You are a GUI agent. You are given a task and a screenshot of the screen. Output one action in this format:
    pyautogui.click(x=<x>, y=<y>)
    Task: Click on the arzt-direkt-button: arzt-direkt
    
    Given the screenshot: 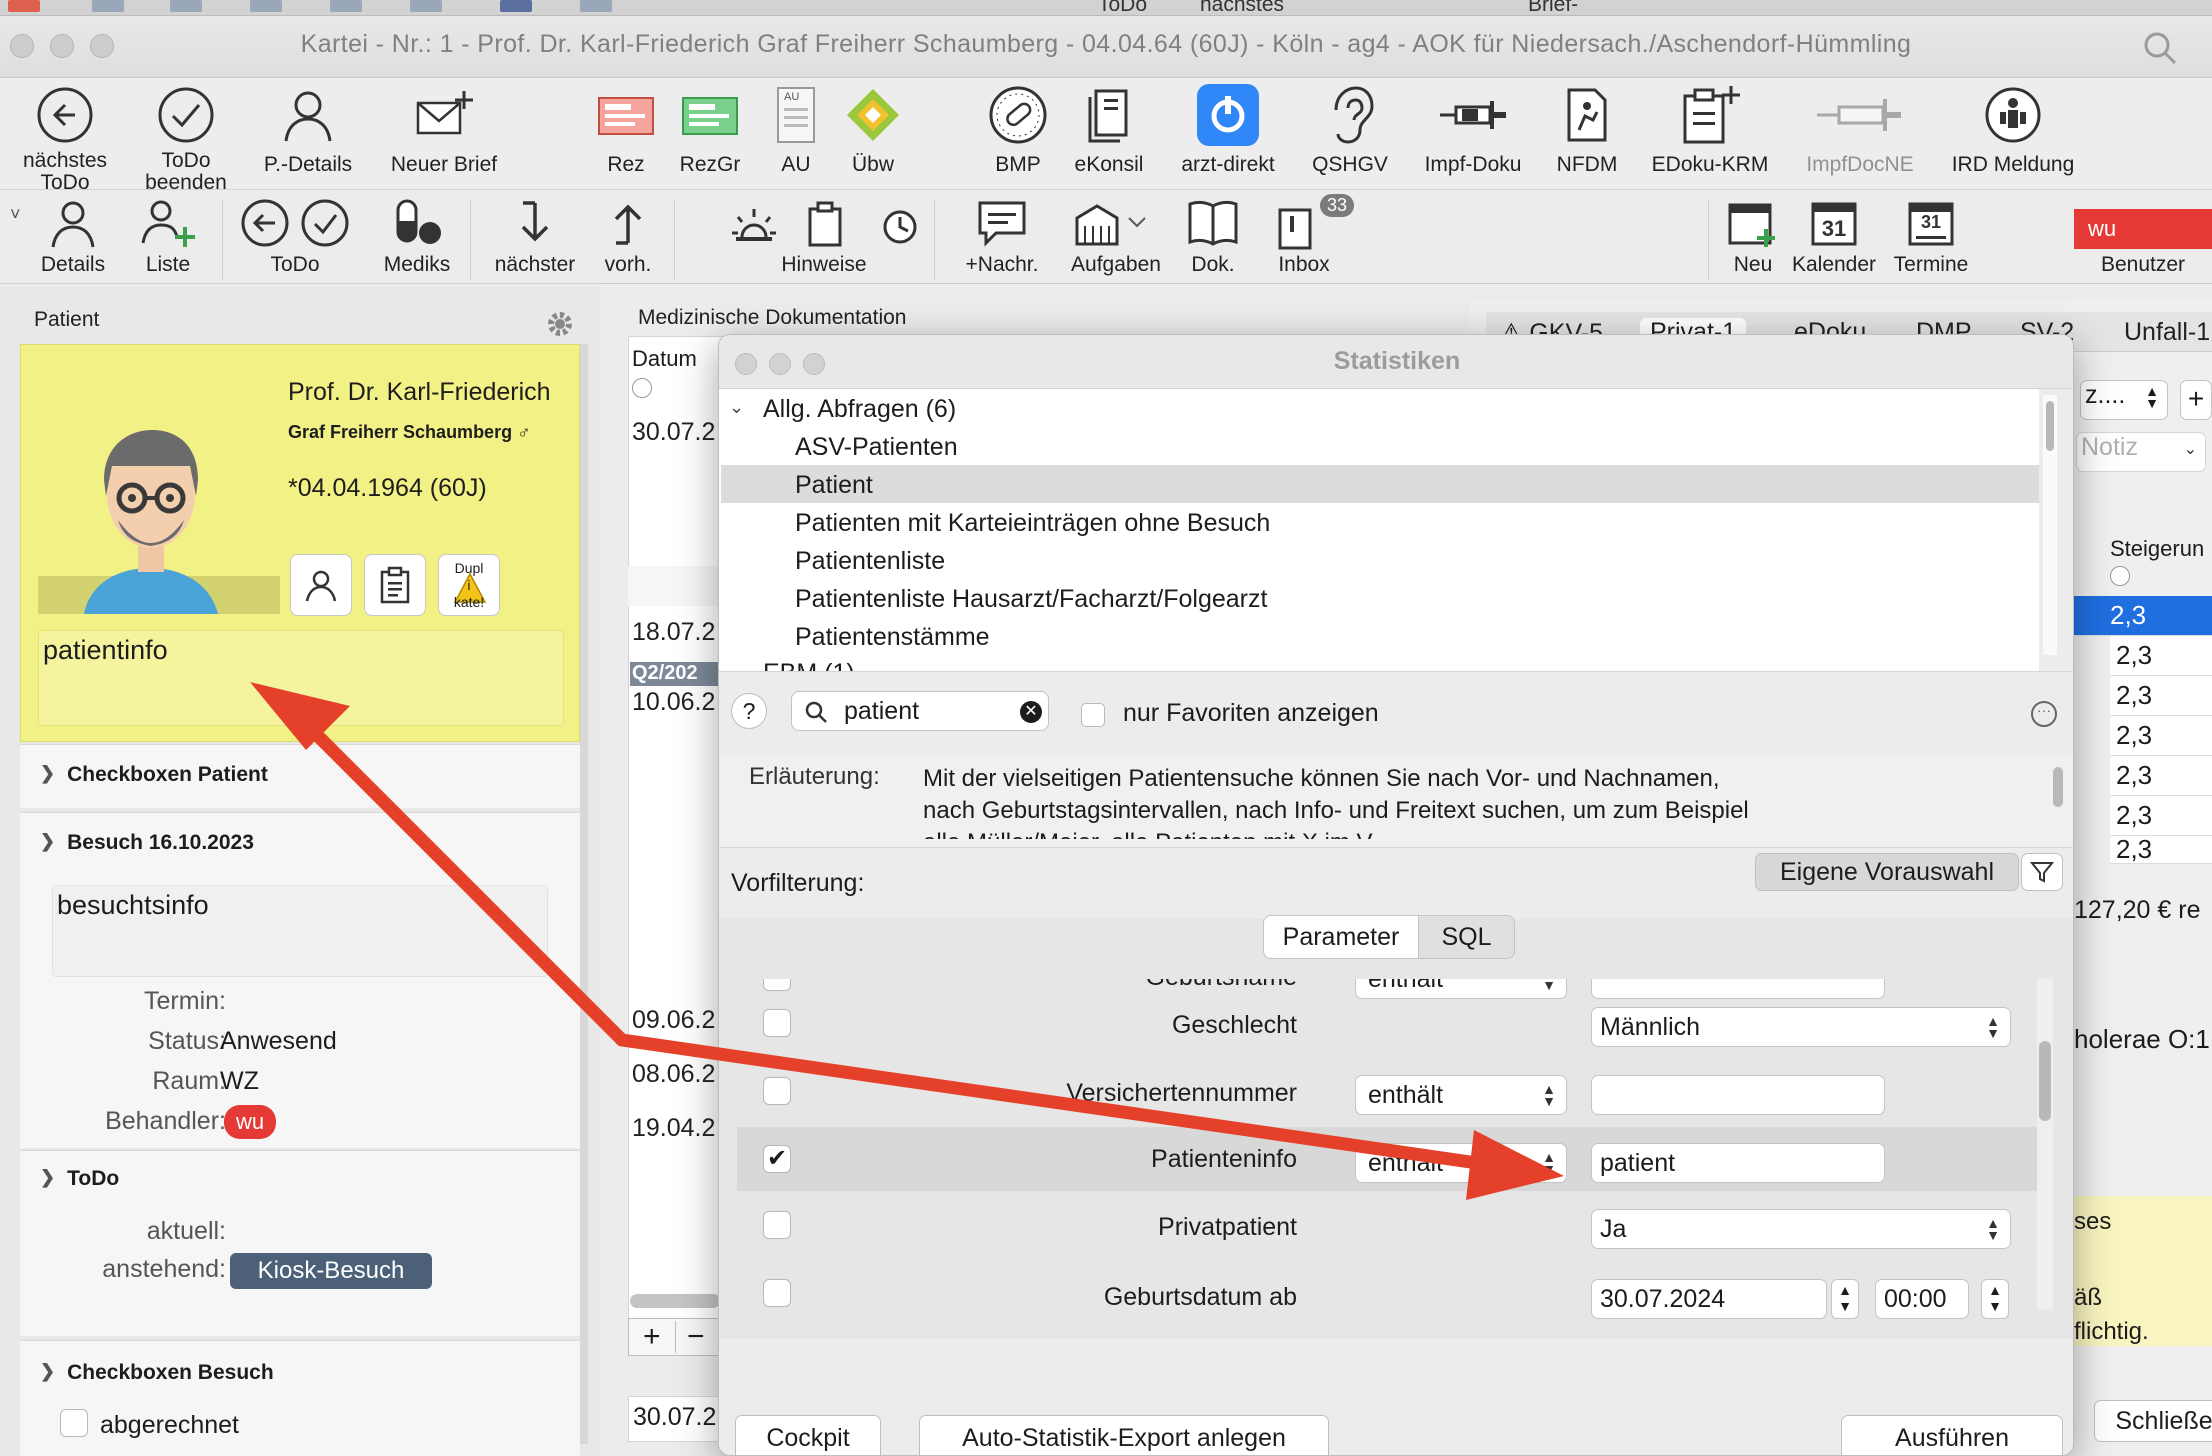 What is the action you would take?
    pyautogui.click(x=1228, y=128)
    